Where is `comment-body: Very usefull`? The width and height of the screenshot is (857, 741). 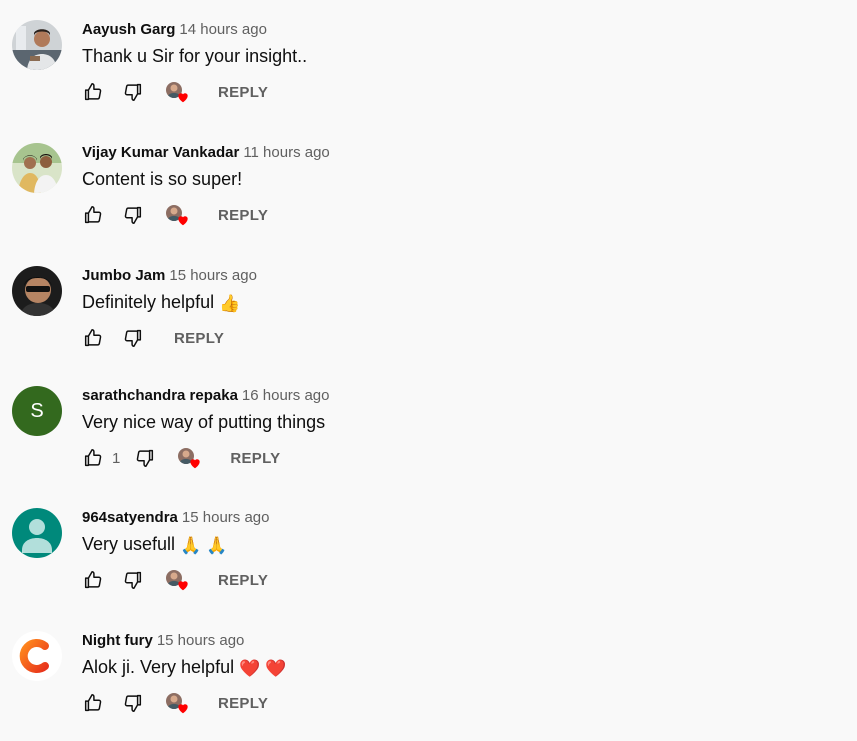 comment-body: Very usefull is located at coordinates (129, 544).